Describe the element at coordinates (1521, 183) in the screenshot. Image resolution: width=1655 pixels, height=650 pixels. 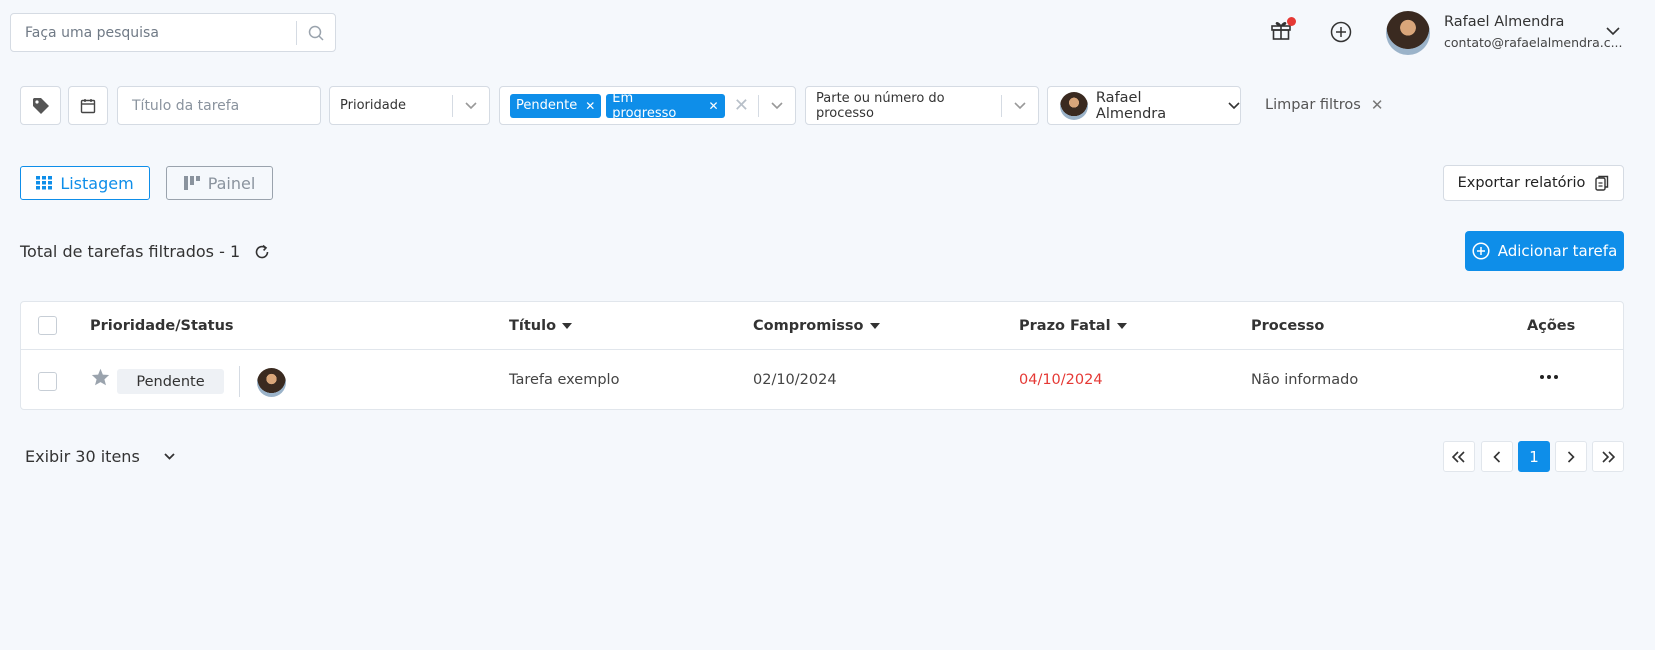
I see `export-label: Exportar relatório` at that location.